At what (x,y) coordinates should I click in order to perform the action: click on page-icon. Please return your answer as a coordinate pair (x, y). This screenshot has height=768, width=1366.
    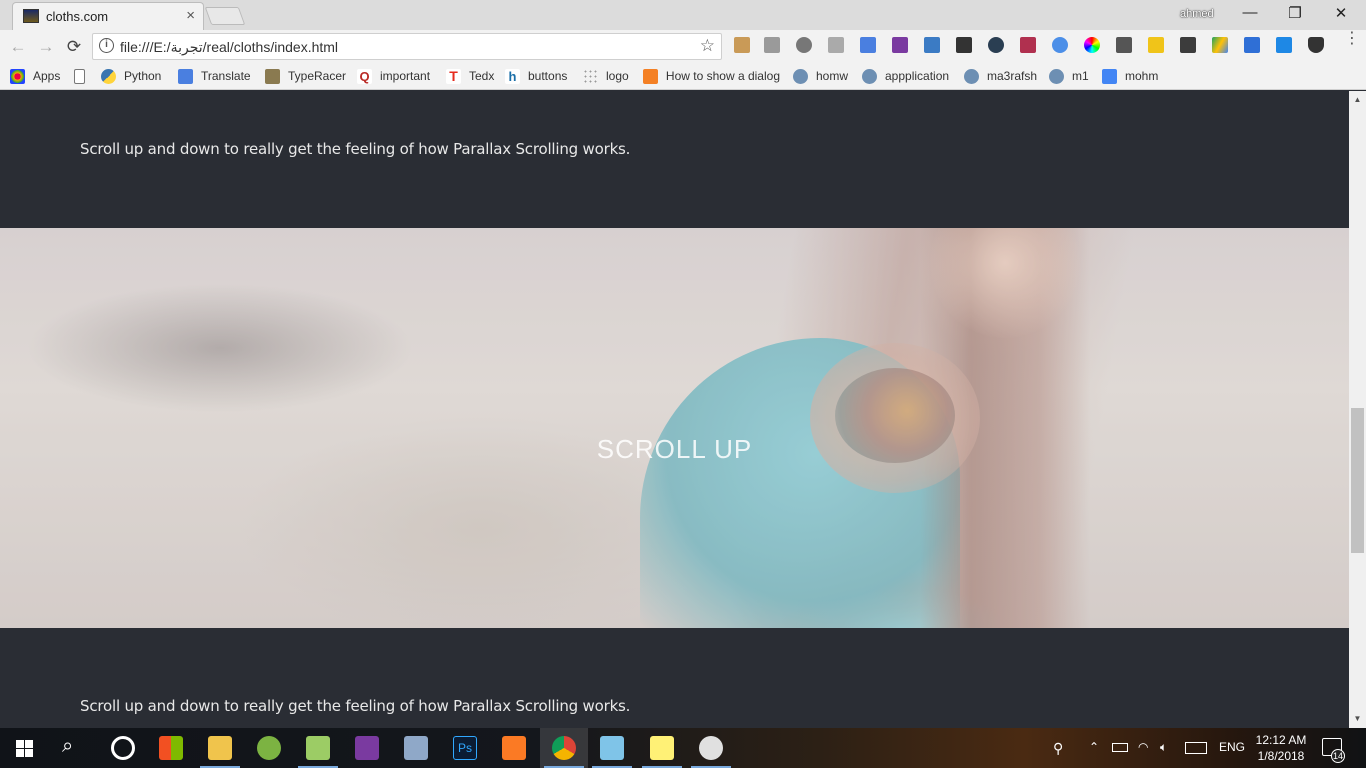
    Looking at the image, I should click on (79, 76).